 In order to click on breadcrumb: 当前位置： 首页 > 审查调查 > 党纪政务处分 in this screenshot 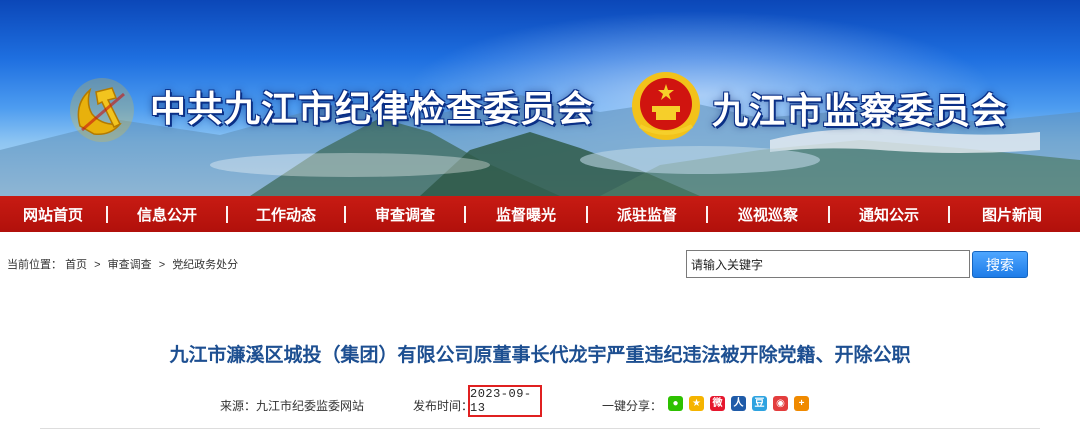, I will do `click(122, 264)`.